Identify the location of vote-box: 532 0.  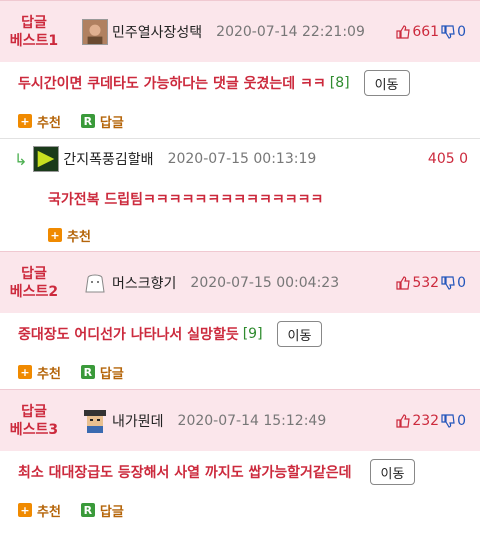
(430, 283).